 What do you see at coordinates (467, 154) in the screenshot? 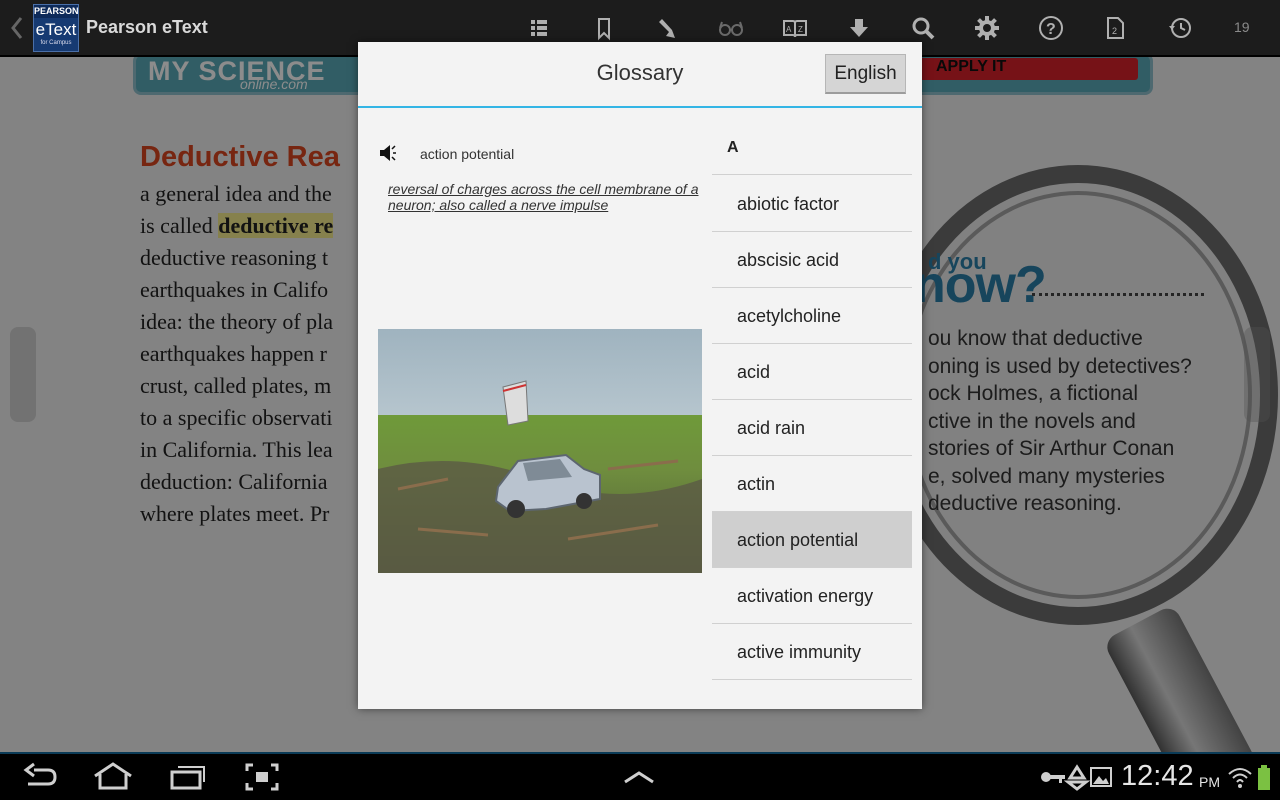
I see `selected-term: action potential` at bounding box center [467, 154].